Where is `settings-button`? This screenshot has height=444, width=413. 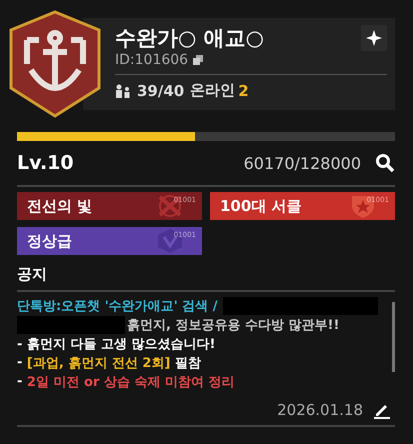 settings-button is located at coordinates (374, 38).